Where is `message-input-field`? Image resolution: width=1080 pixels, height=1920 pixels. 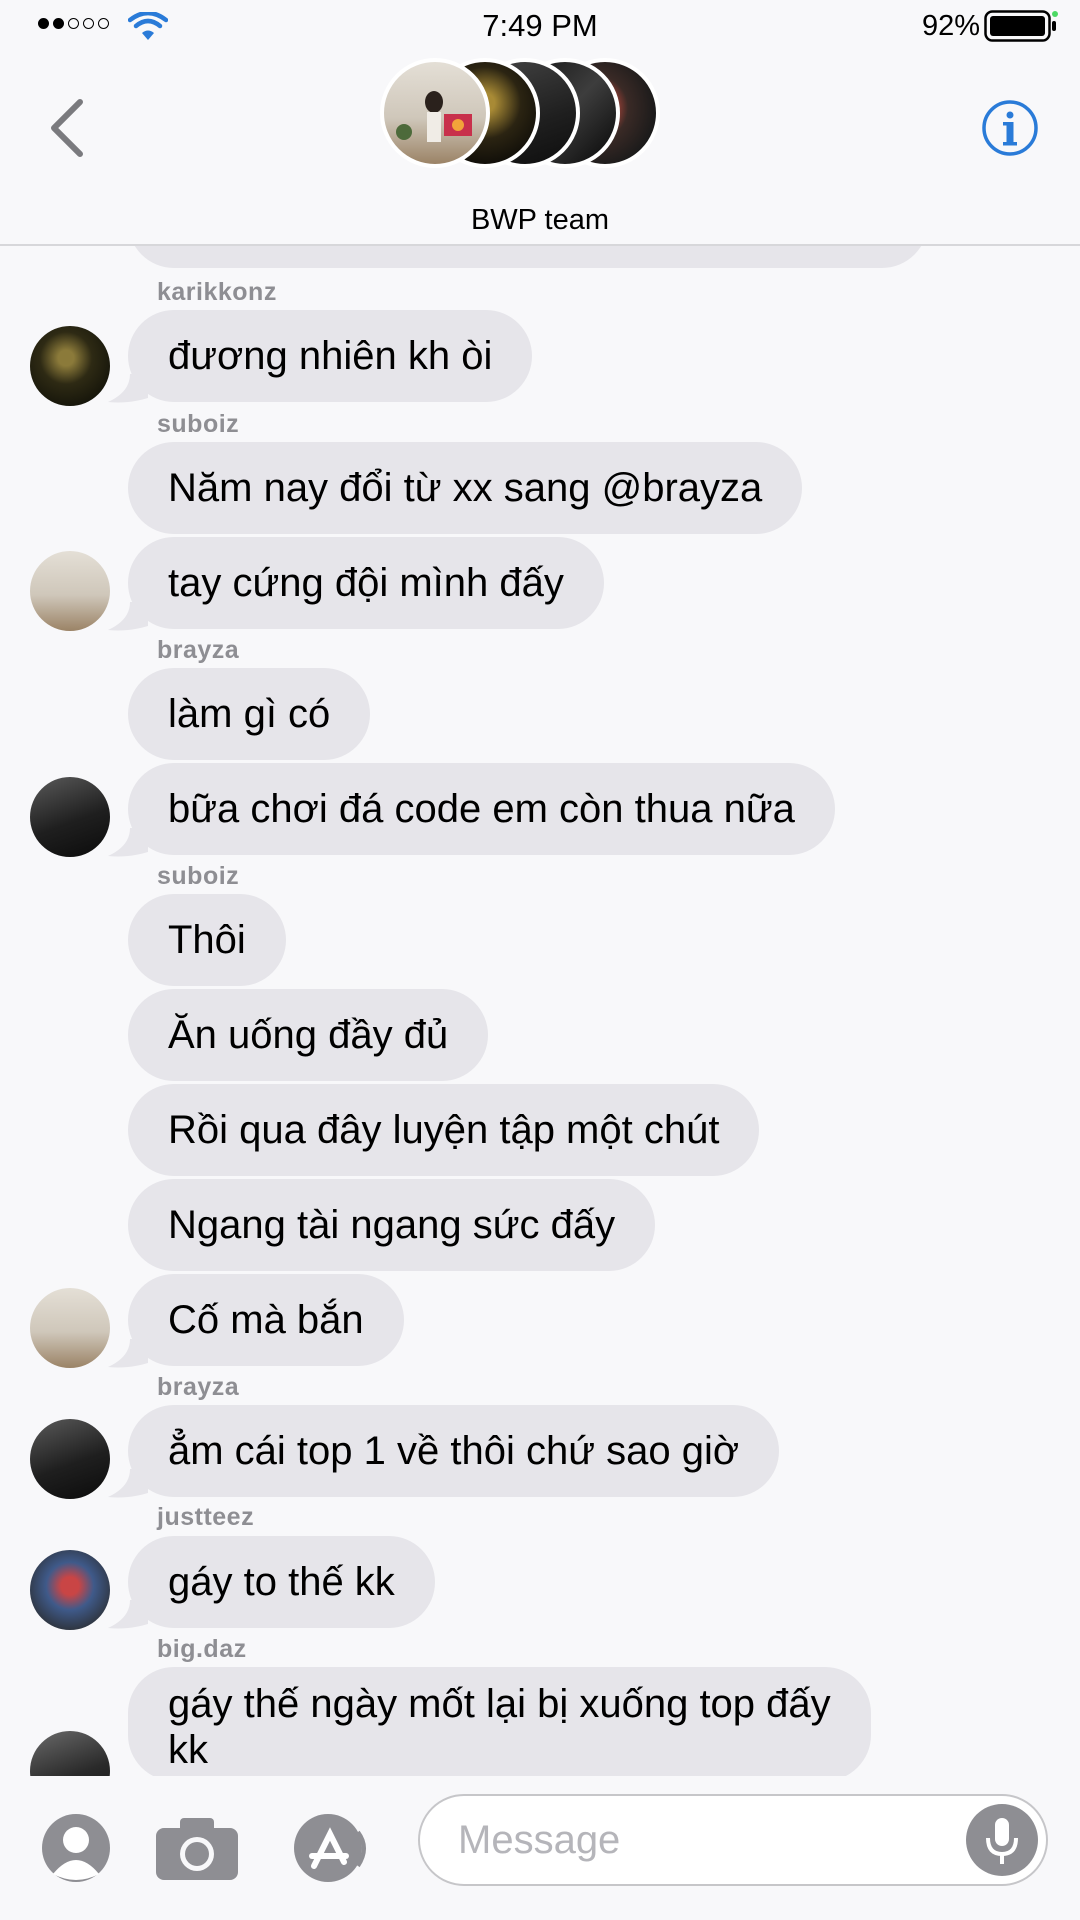
message-input-field is located at coordinates (733, 1840).